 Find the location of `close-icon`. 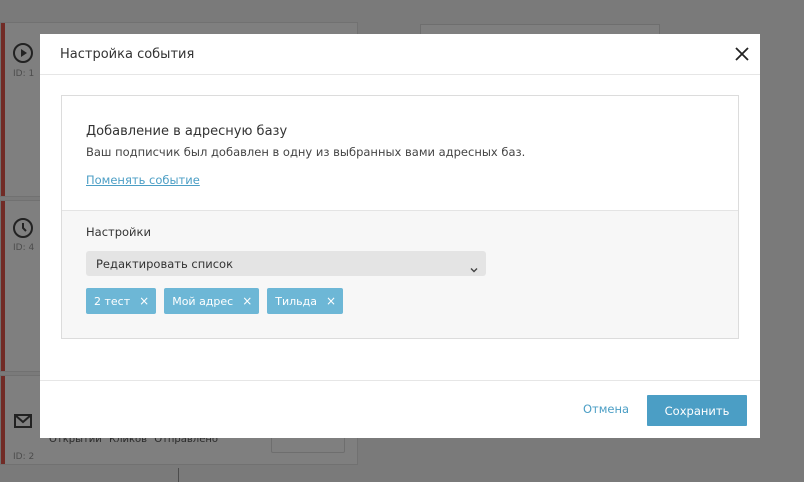

close-icon is located at coordinates (742, 54).